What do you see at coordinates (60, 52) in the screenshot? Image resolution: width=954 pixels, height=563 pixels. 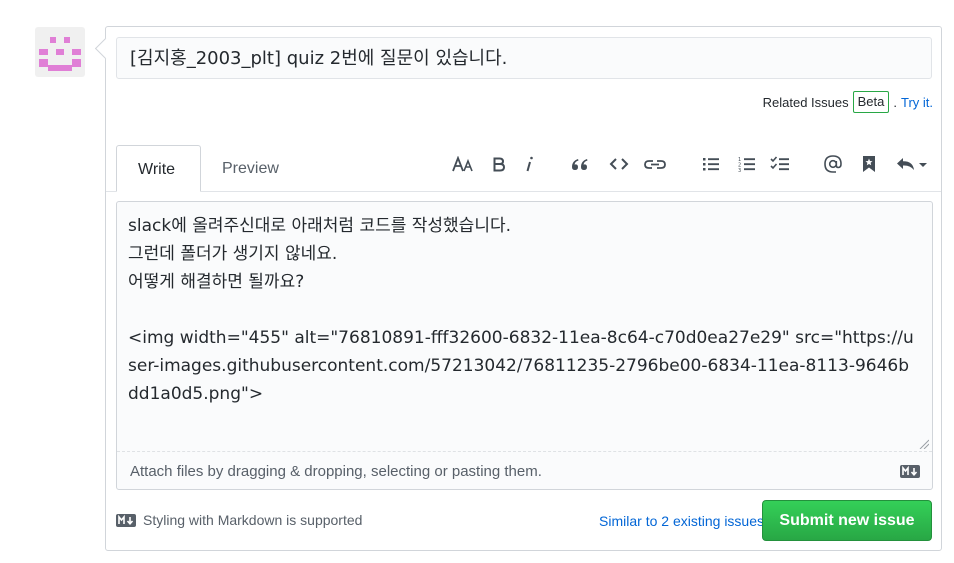 I see `avatar` at bounding box center [60, 52].